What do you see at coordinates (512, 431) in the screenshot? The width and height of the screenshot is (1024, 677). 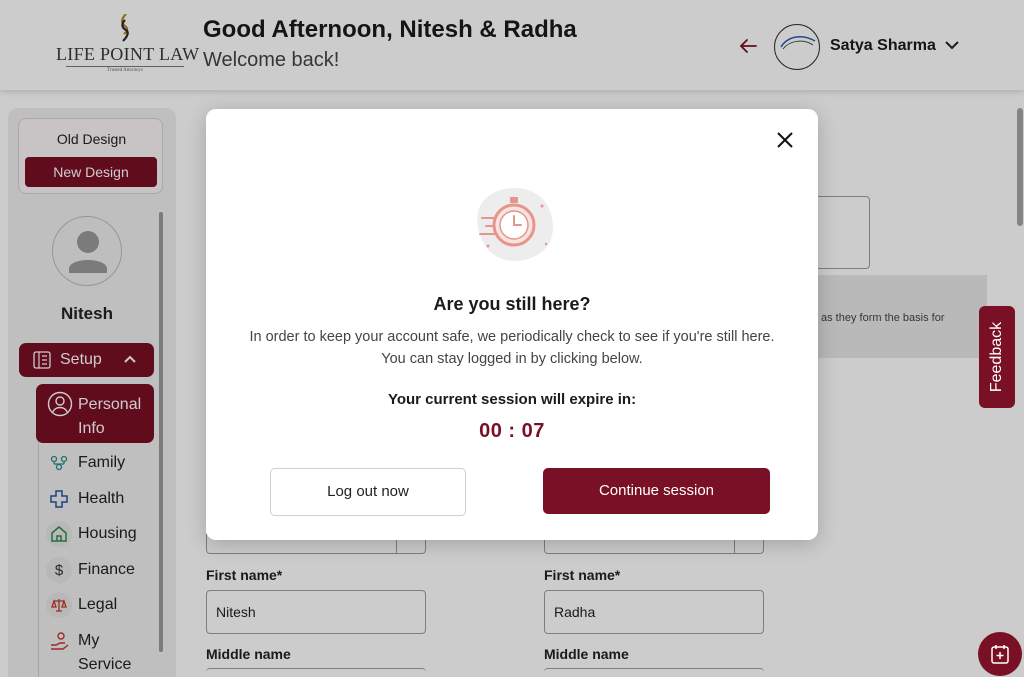 I see `countdown-timer: 00 : 07` at bounding box center [512, 431].